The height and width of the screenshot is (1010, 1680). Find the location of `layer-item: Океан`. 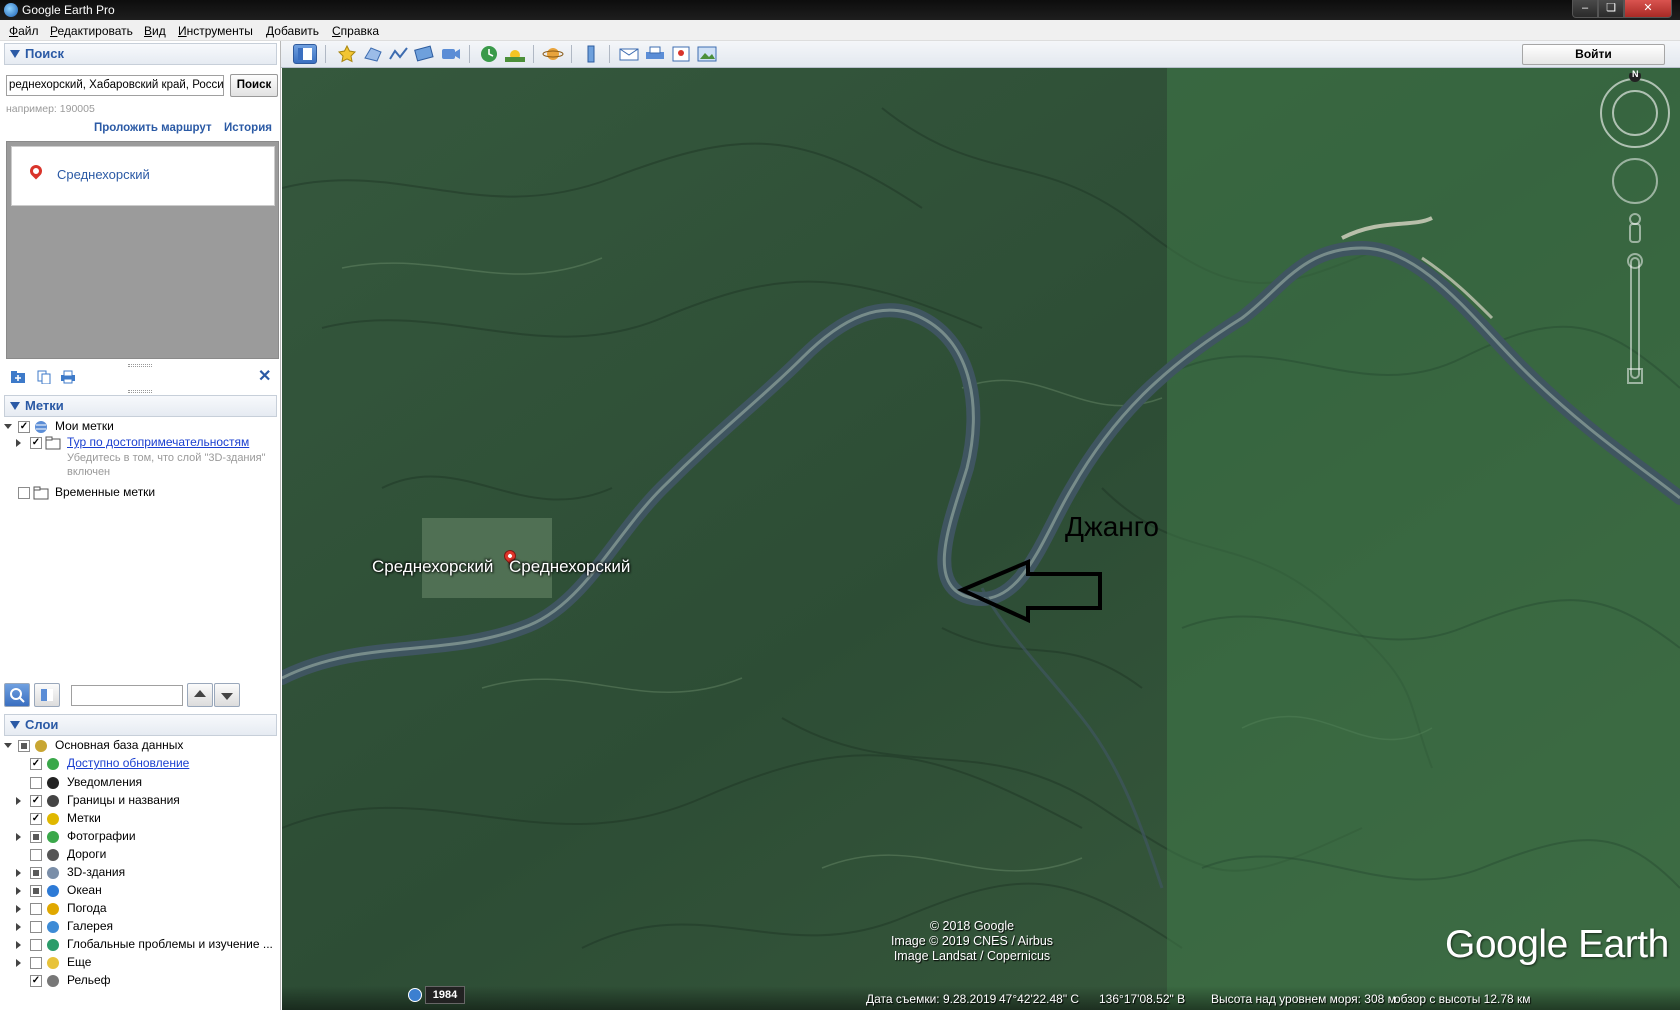

layer-item: Океан is located at coordinates (140, 891).